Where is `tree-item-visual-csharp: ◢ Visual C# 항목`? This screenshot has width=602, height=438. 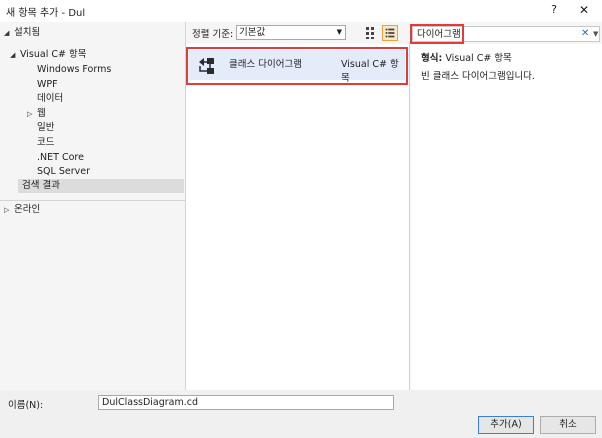
tree-item-visual-csharp: ◢ Visual C# 항목 is located at coordinates (48, 55).